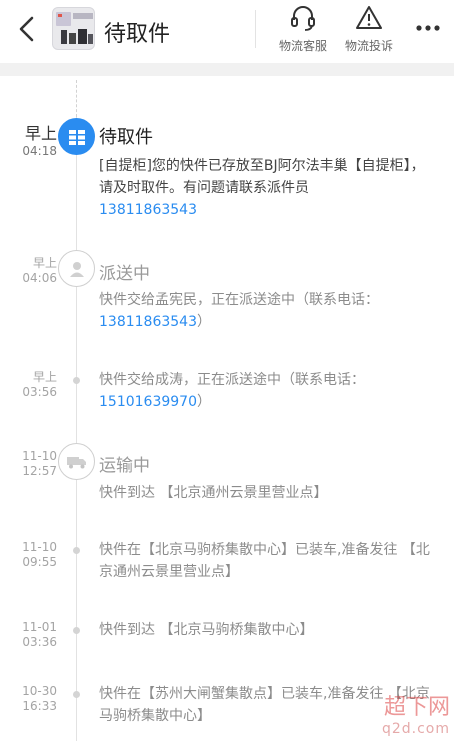  Describe the element at coordinates (227, 69) in the screenshot. I see `header-separator` at that location.